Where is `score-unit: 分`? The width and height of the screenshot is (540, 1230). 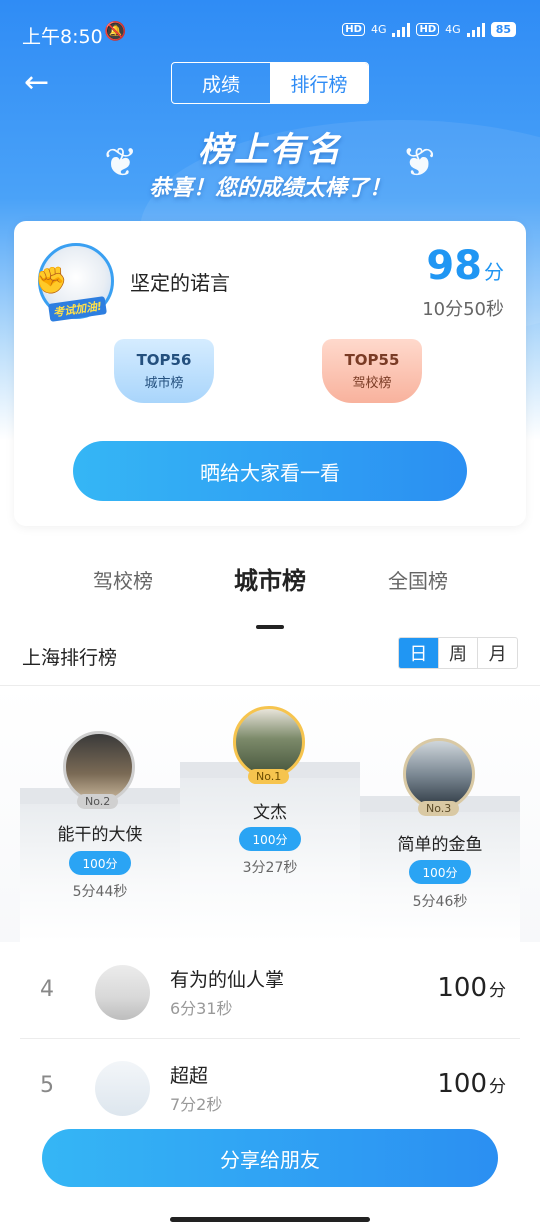
score-unit: 分 is located at coordinates (494, 272).